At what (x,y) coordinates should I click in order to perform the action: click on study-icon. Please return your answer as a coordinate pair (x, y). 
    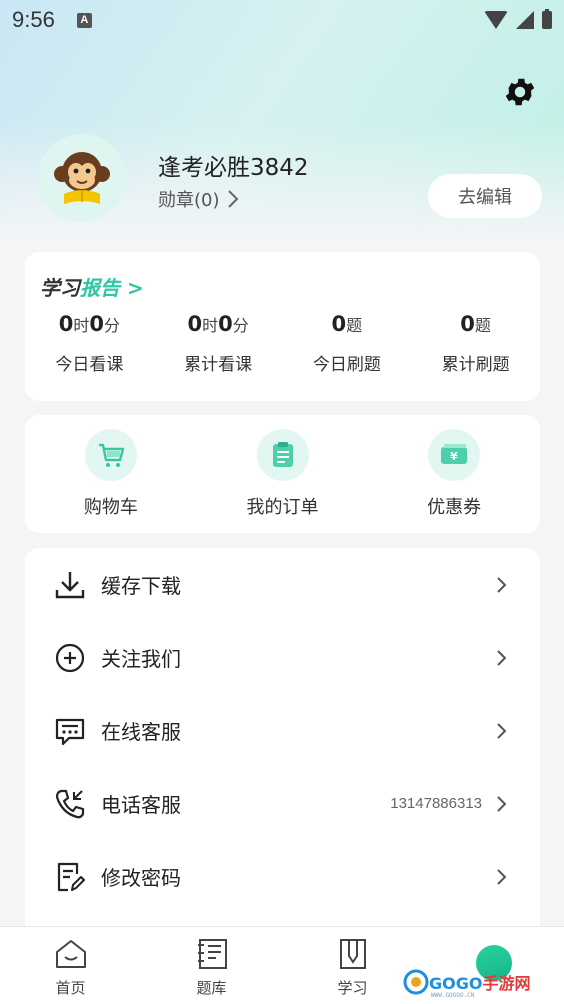
    Looking at the image, I should click on (353, 954).